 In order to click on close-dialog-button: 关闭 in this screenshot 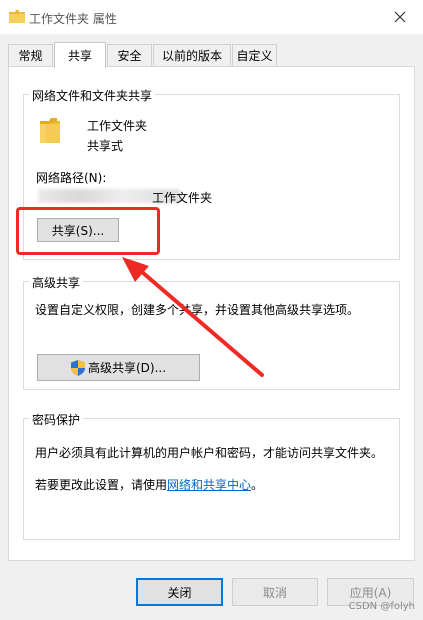, I will do `click(179, 592)`.